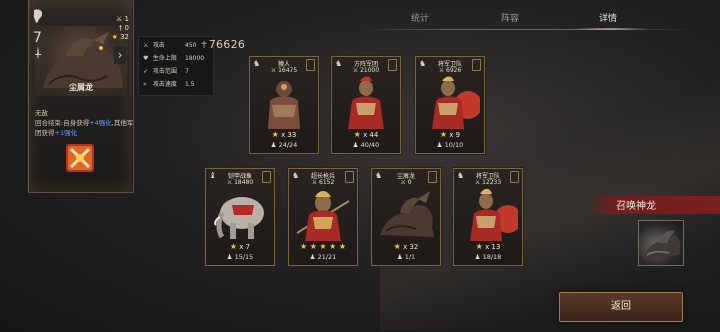 The width and height of the screenshot is (720, 332). I want to click on hero-stat-2: 0, so click(126, 28).